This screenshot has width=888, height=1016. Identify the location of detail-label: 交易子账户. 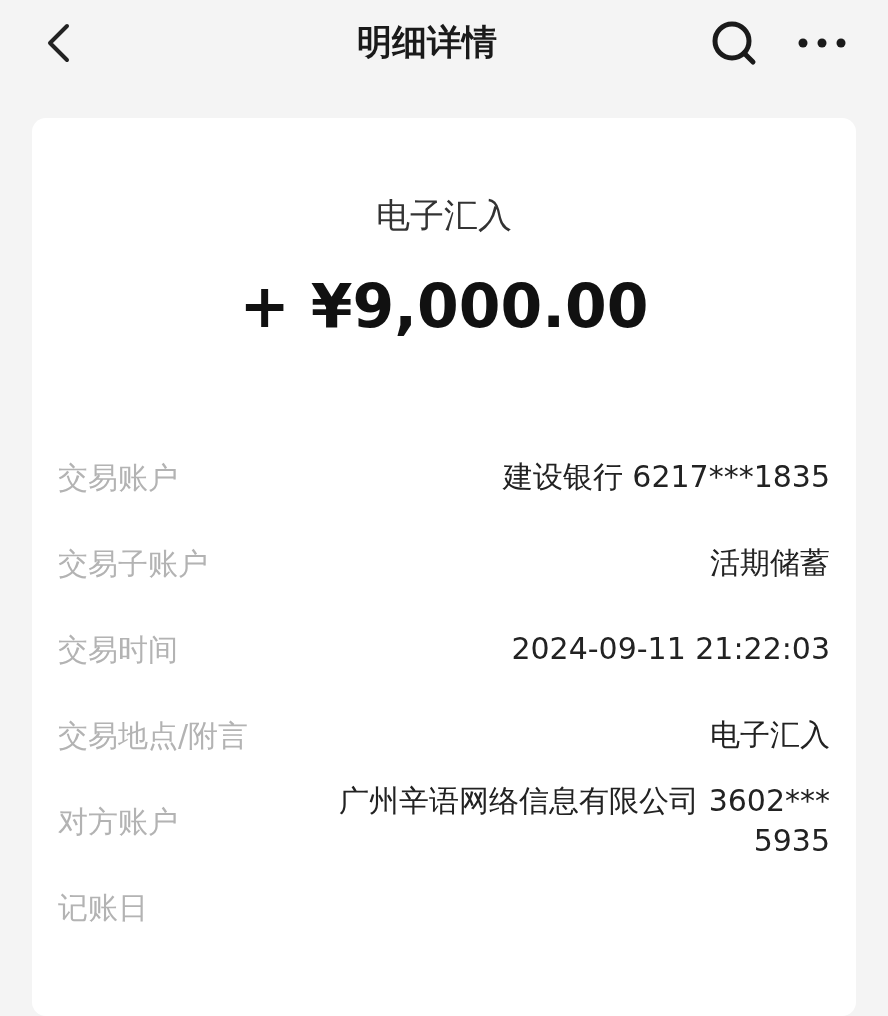
(133, 563).